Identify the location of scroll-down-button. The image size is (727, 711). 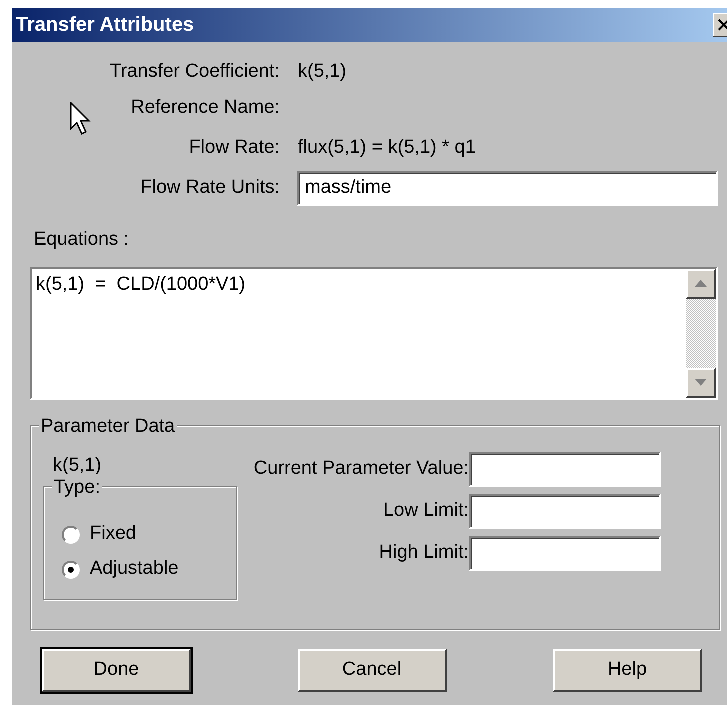
(701, 383).